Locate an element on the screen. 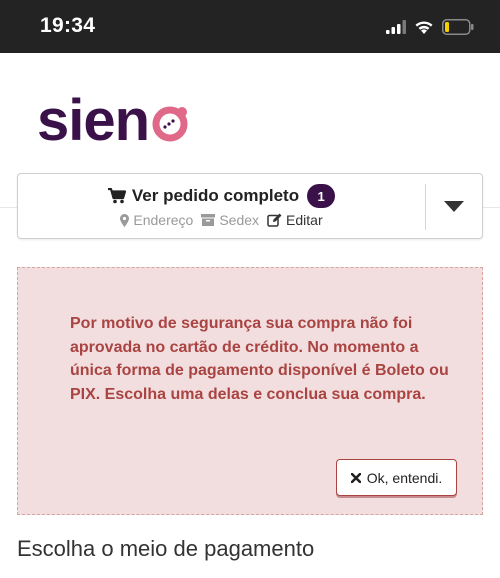 The width and height of the screenshot is (500, 578). edit-icon is located at coordinates (274, 220).